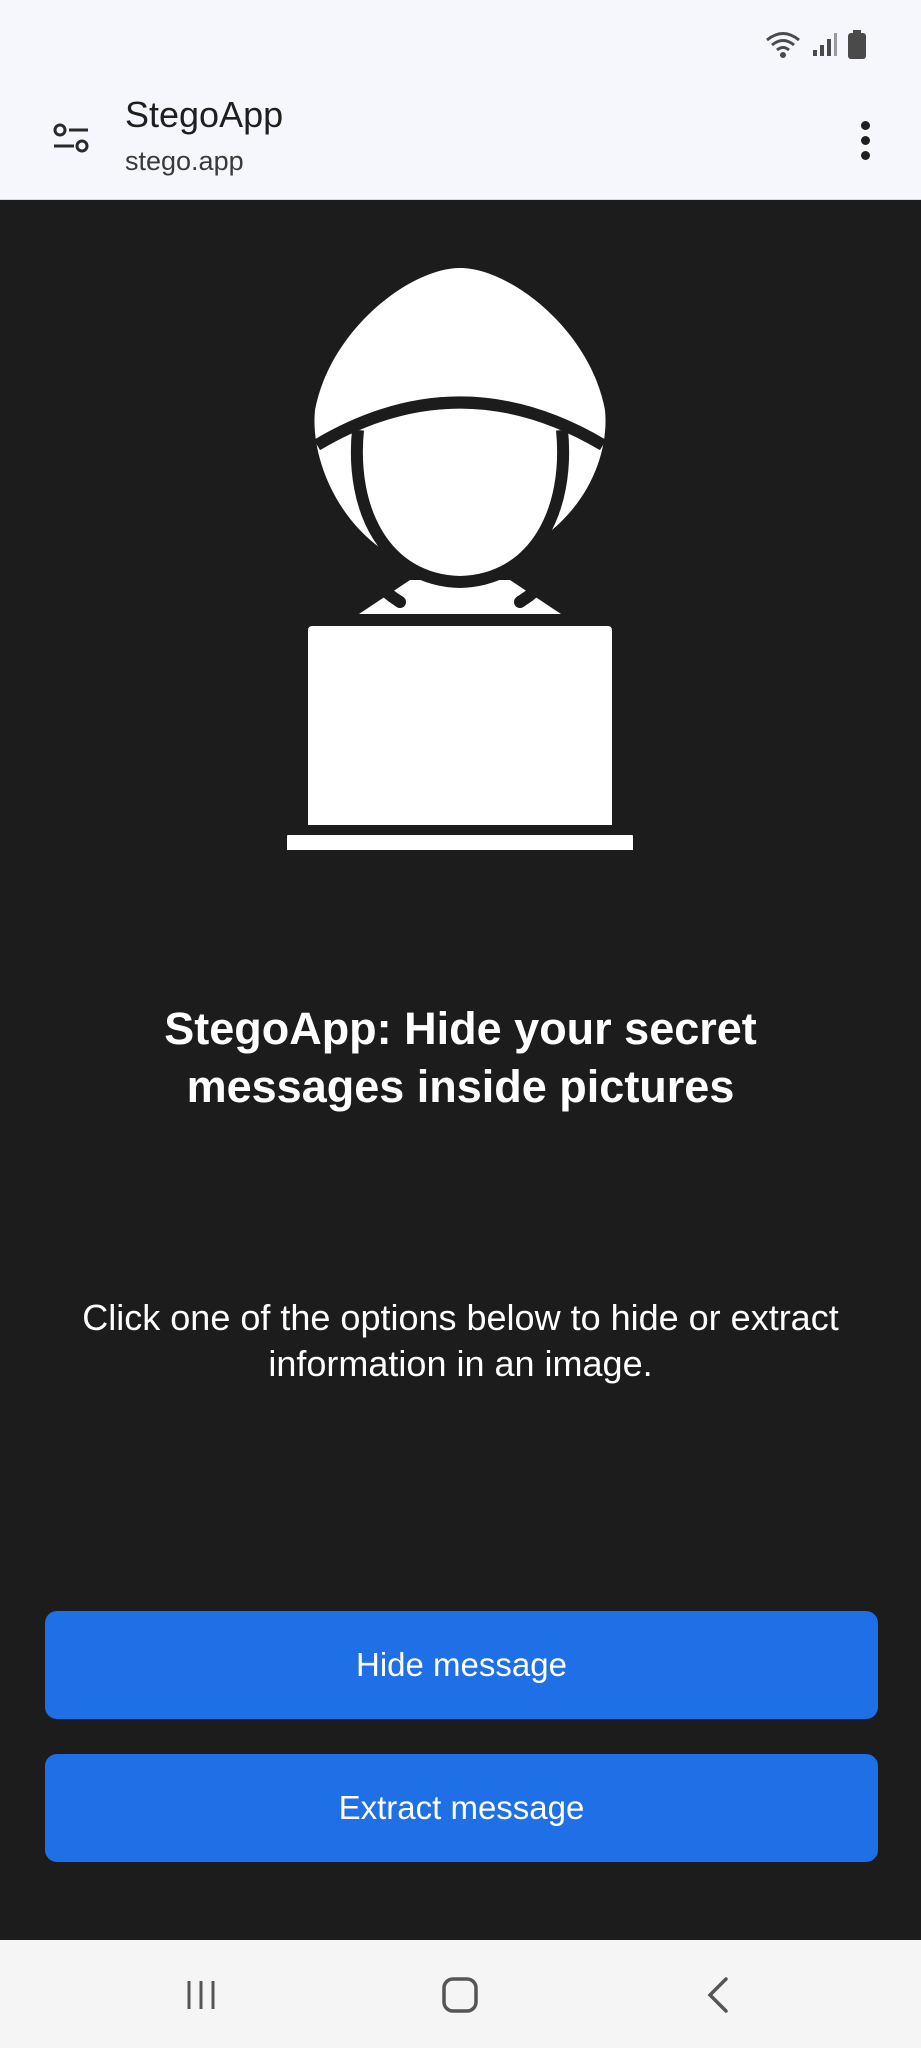 Image resolution: width=921 pixels, height=2048 pixels. Describe the element at coordinates (461, 1665) in the screenshot. I see `hide-message-button: Hide message` at that location.